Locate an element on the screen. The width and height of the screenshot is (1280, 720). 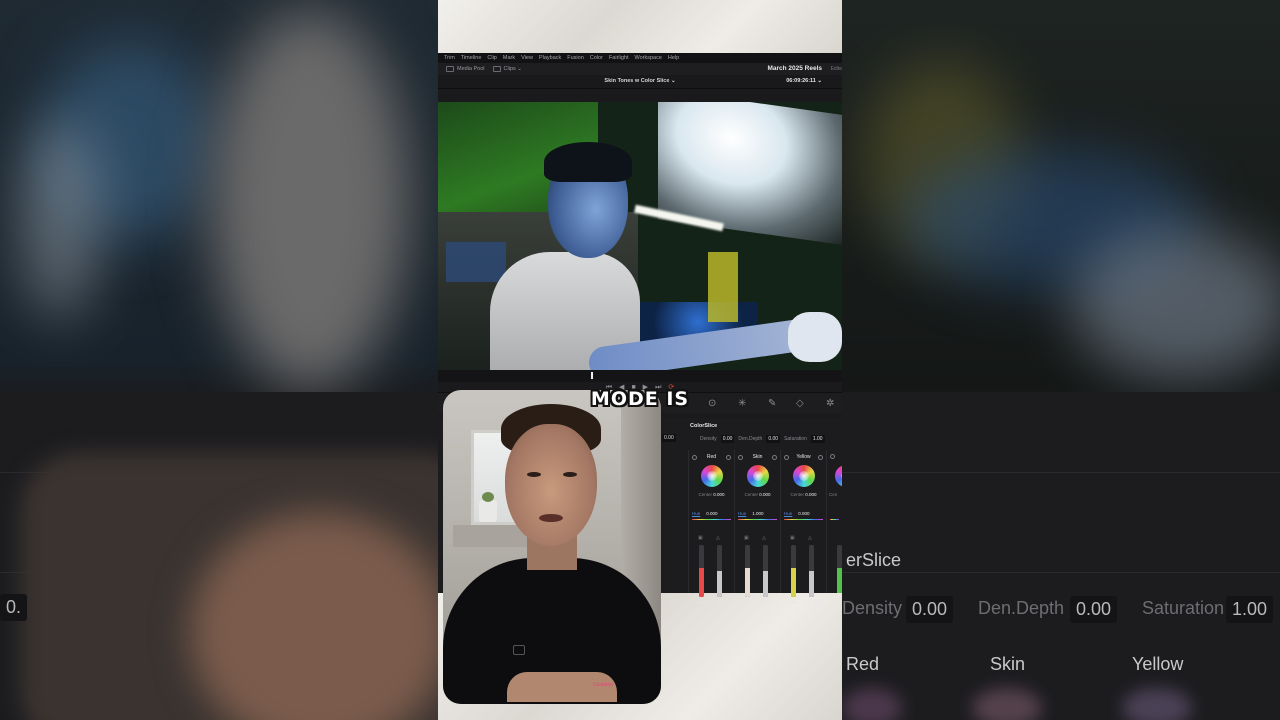
hue-value-row: Hue 1.000 is located at coordinates (759, 513).